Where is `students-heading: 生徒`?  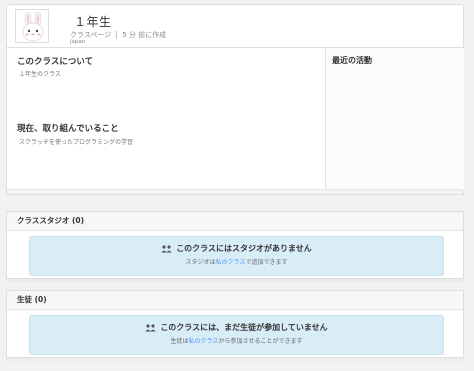
students-heading: 生徒 is located at coordinates (24, 299).